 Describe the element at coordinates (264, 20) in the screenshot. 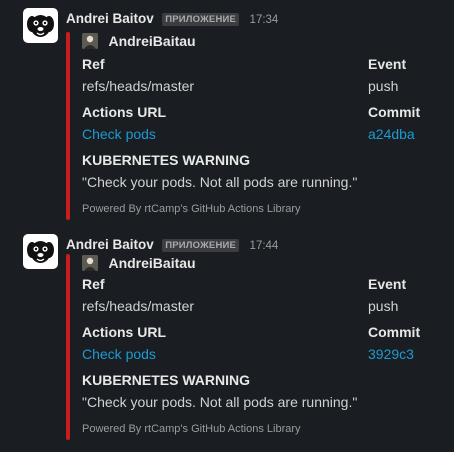

I see `timestamp: 17:34` at that location.